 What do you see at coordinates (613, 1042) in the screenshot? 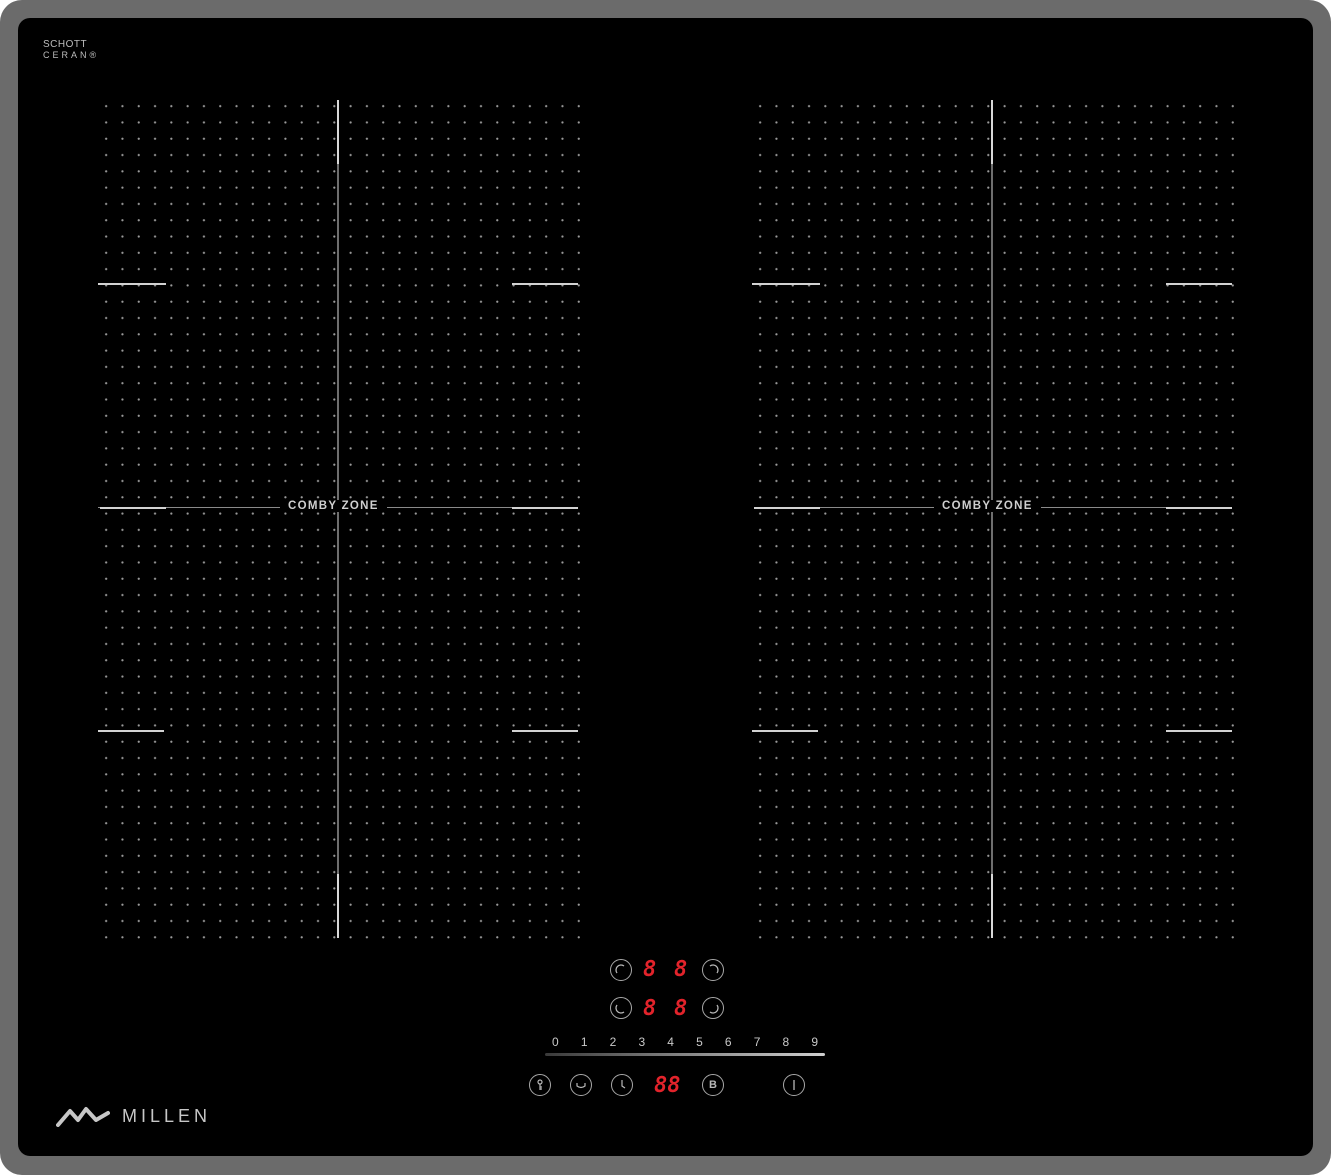
I see `power-level-2: 2` at bounding box center [613, 1042].